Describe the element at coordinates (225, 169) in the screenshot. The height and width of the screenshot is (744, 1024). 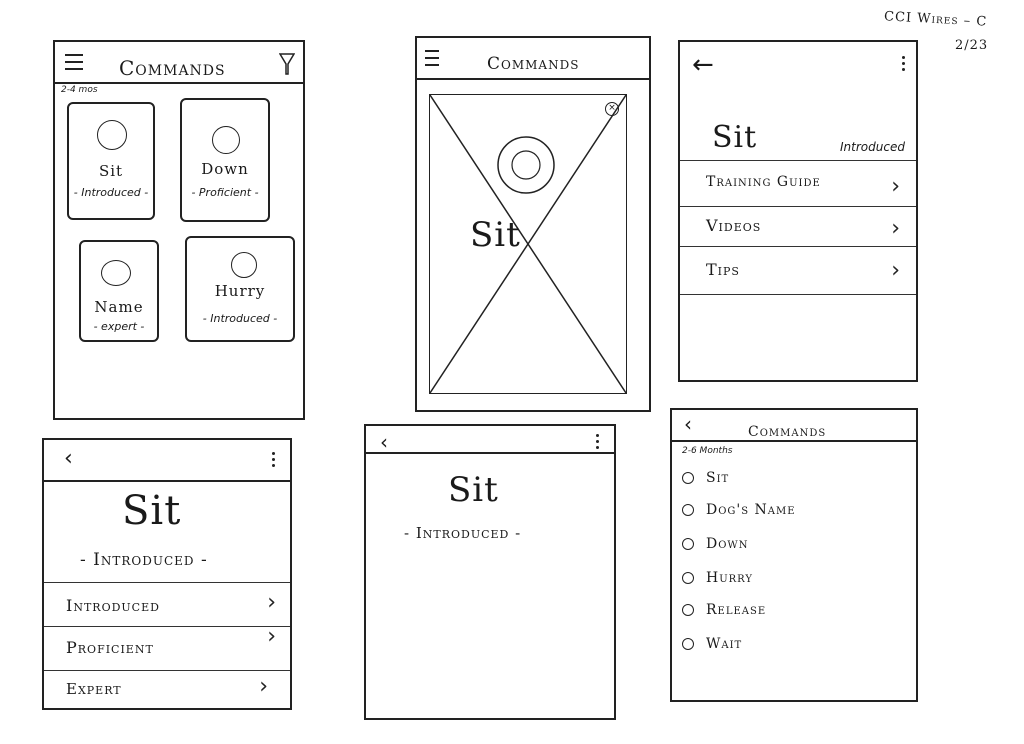
I see `command-name: Down` at that location.